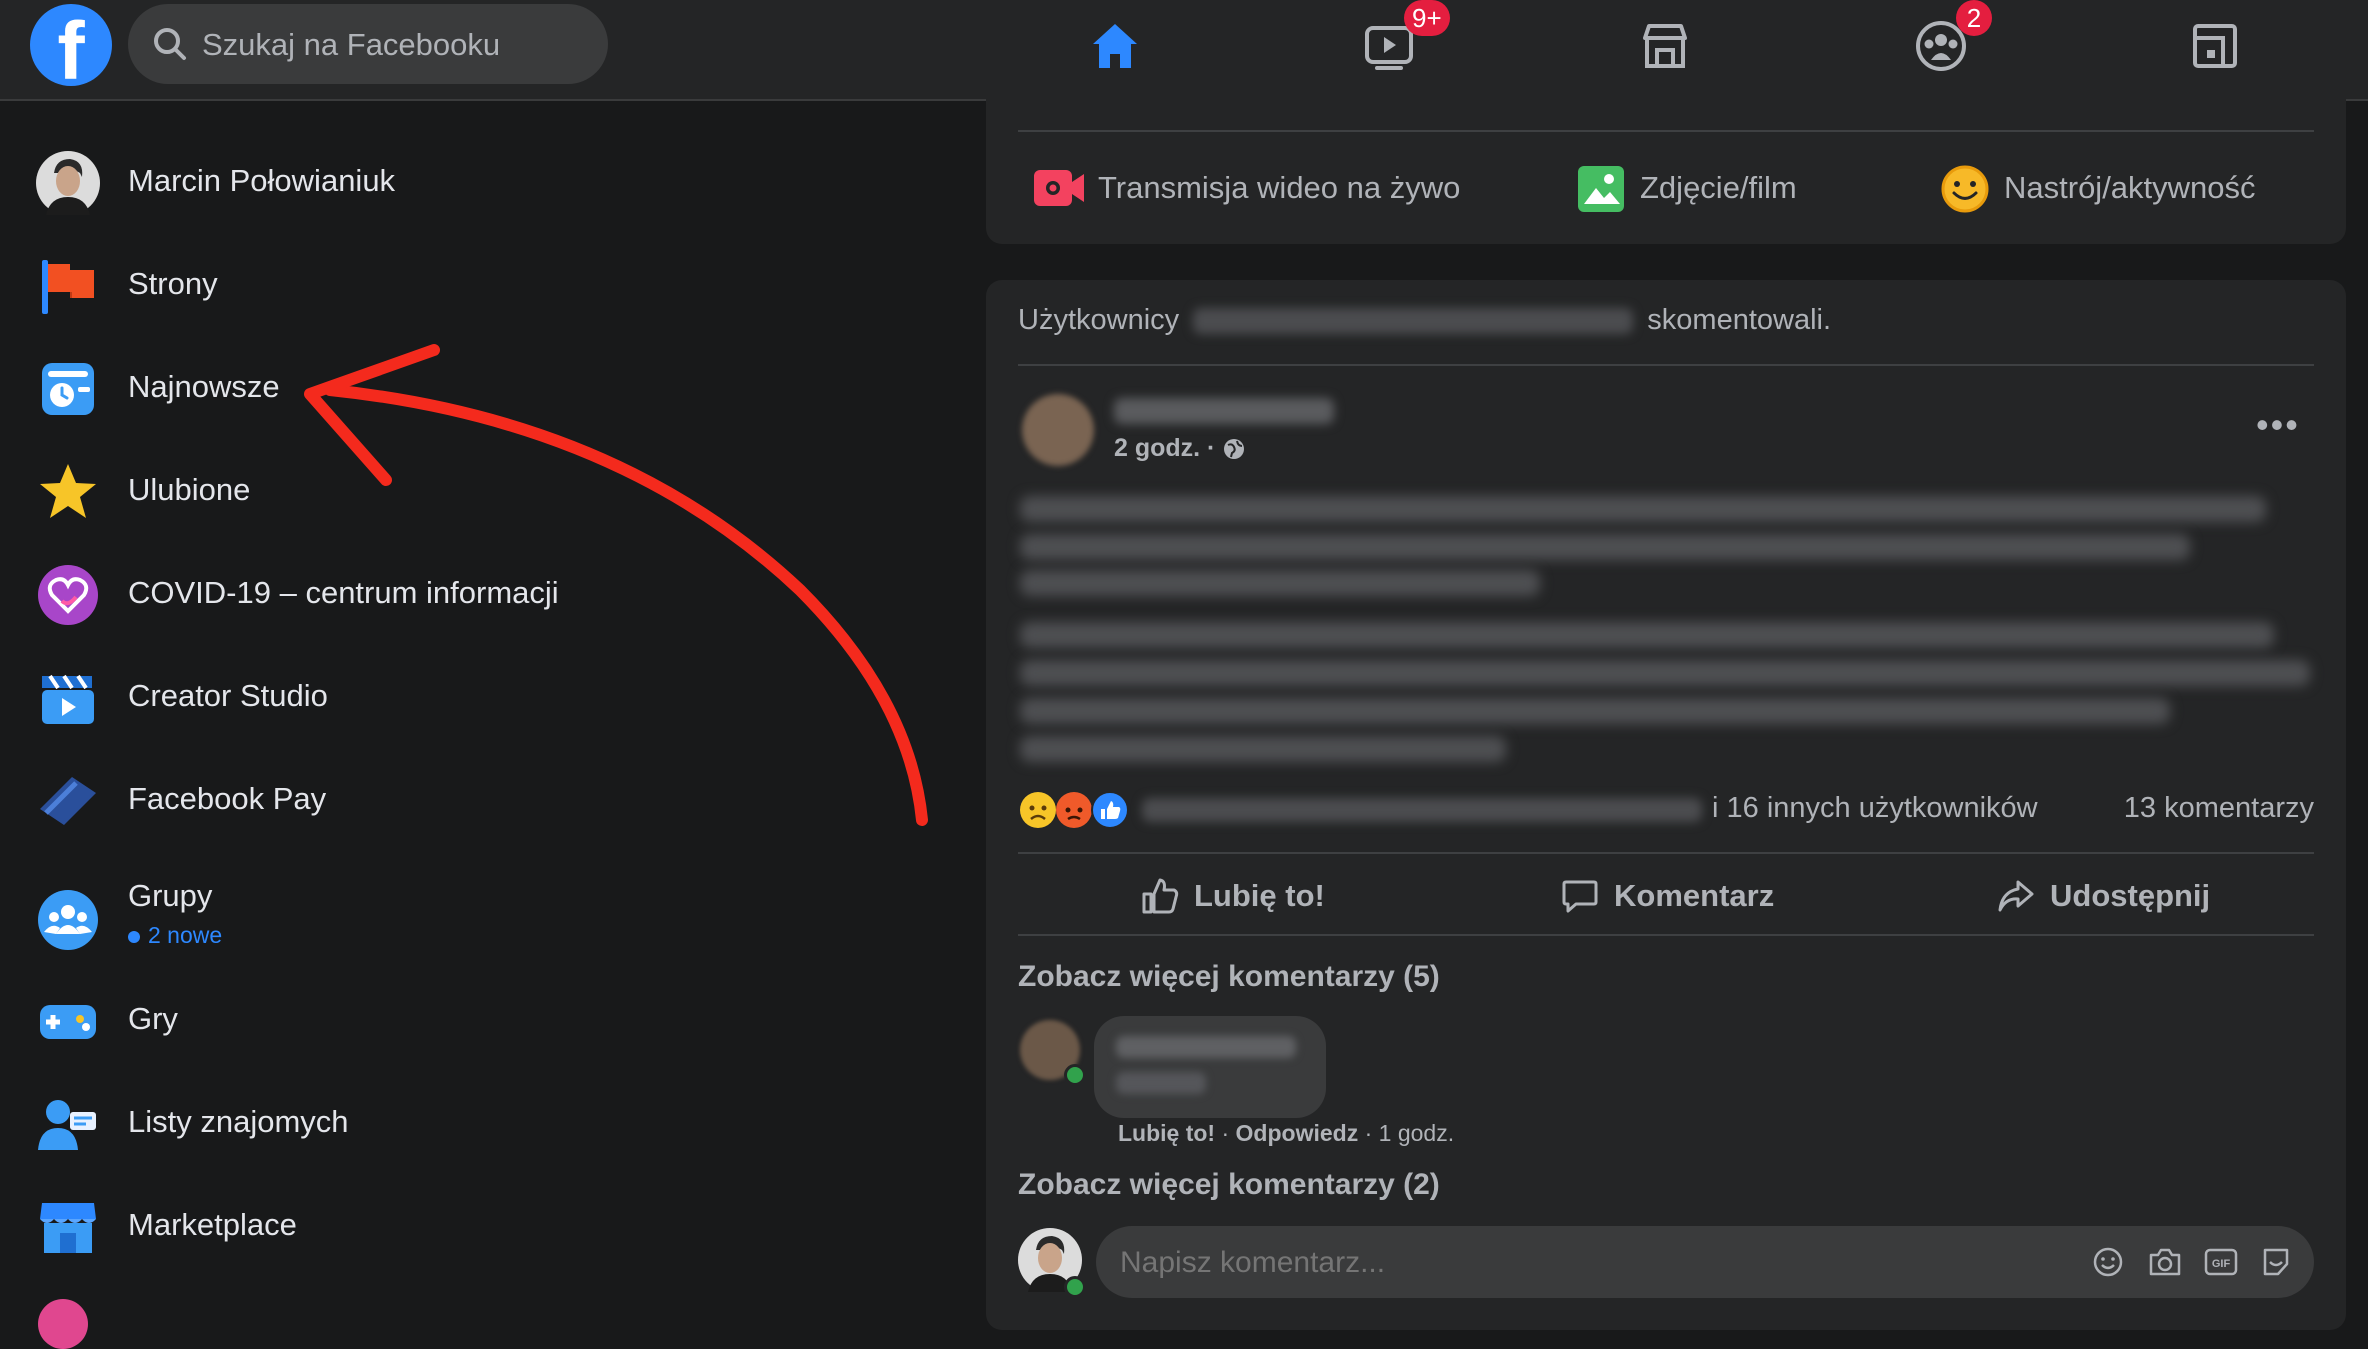 The width and height of the screenshot is (2368, 1349). I want to click on comment-like-link: Lubię to!, so click(1166, 1133).